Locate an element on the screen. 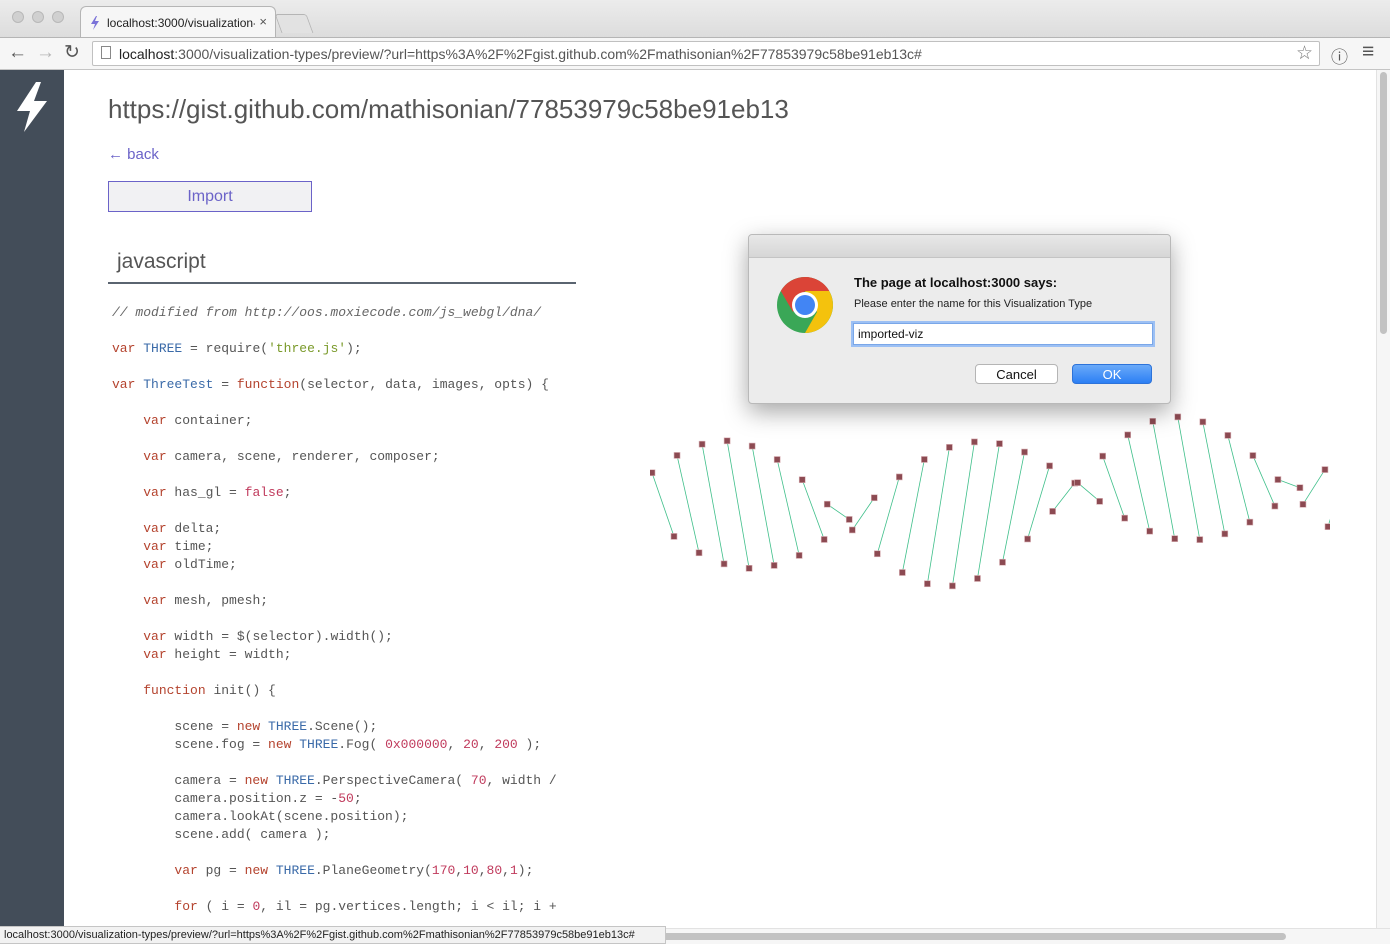 This screenshot has width=1390, height=944. lightning-bolt-icon is located at coordinates (32, 107).